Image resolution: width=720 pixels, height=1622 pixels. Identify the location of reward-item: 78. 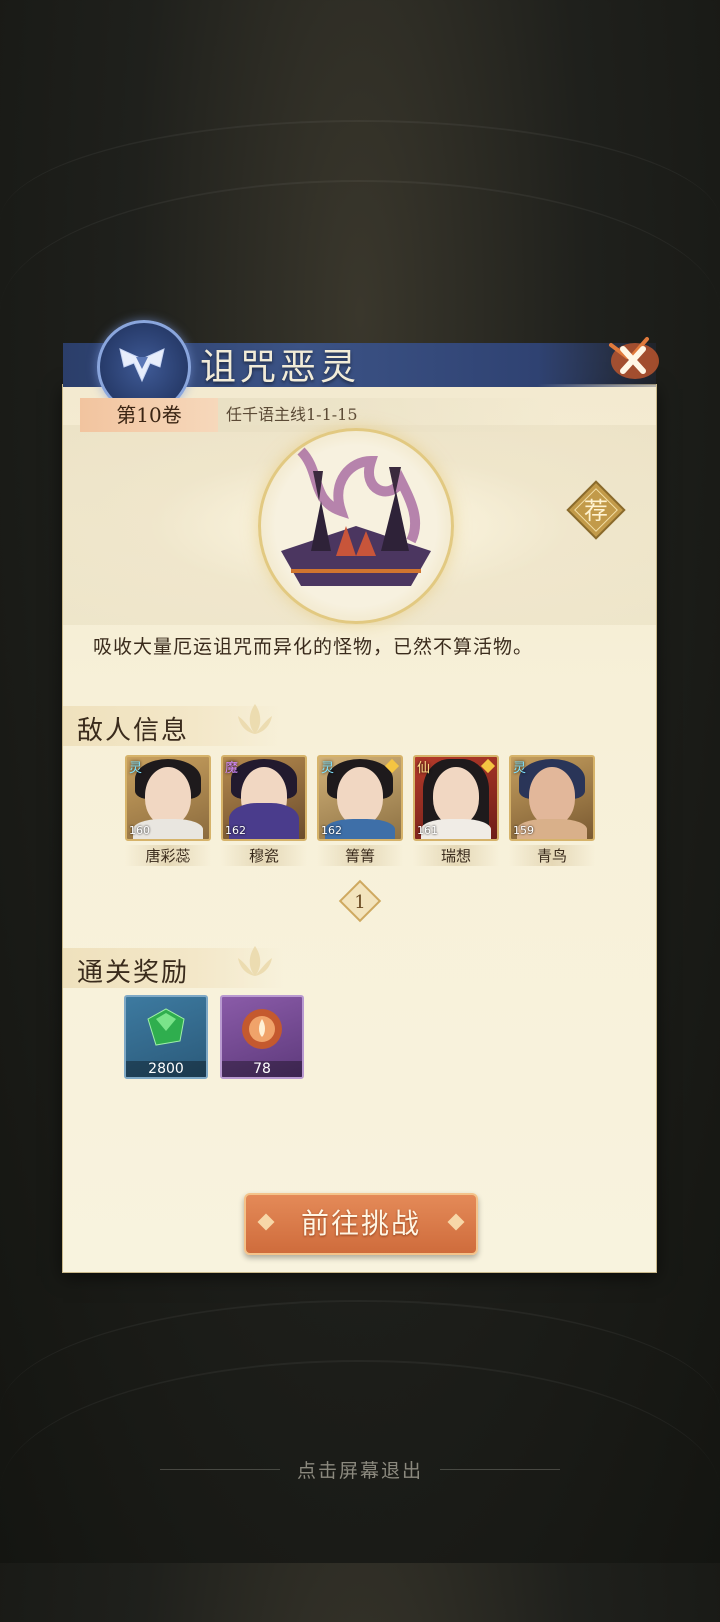
(262, 1037).